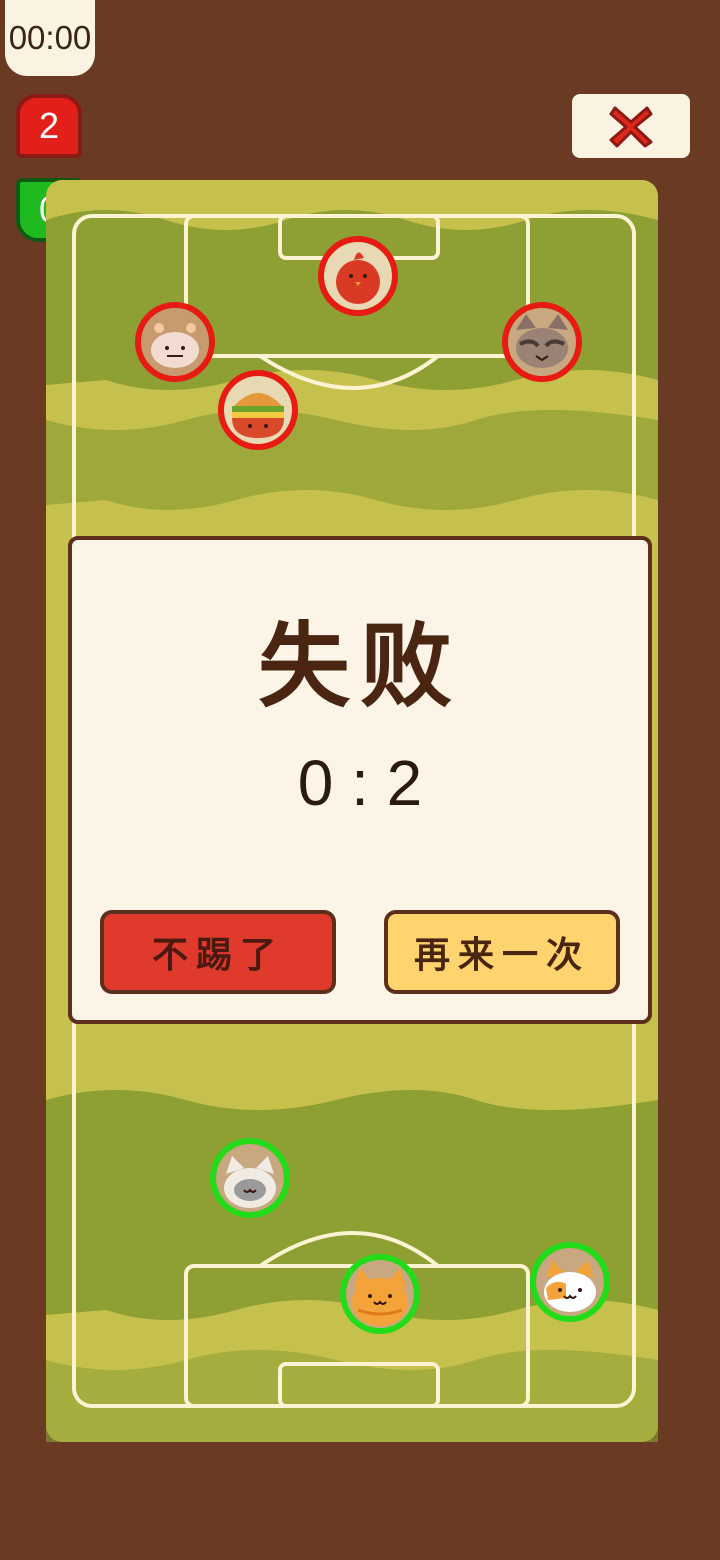  I want to click on ally-player-calico-cat, so click(570, 1282).